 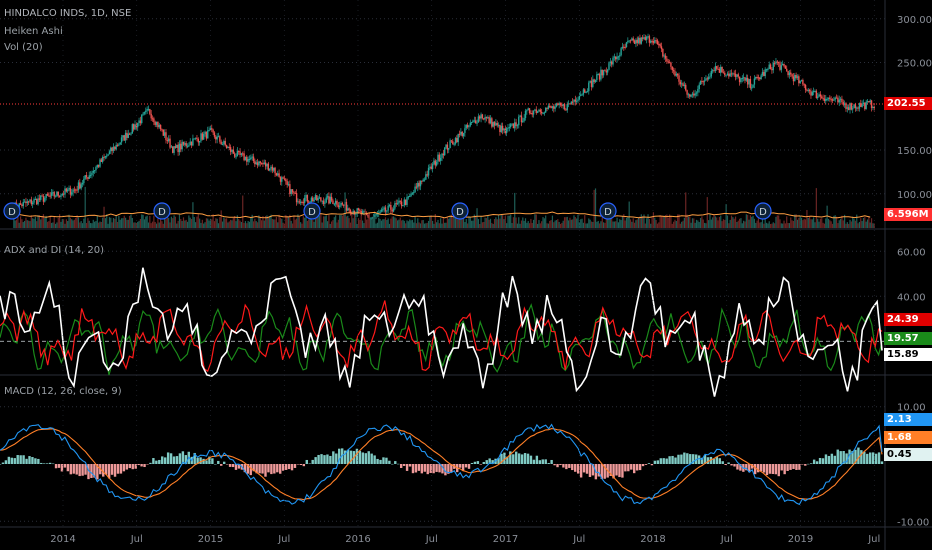 What do you see at coordinates (312, 212) in the screenshot?
I see `dividend-marker-label: D` at bounding box center [312, 212].